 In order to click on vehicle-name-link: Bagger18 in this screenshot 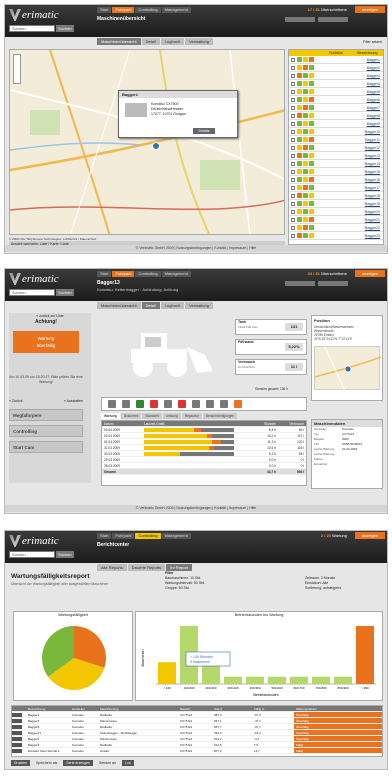, I will do `click(372, 196)`.